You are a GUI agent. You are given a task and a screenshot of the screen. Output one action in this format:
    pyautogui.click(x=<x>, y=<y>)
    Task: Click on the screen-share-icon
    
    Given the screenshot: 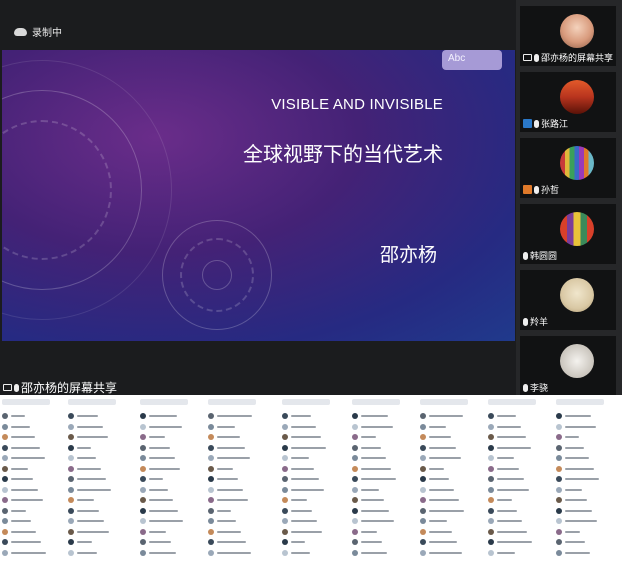 What is the action you would take?
    pyautogui.click(x=527, y=57)
    